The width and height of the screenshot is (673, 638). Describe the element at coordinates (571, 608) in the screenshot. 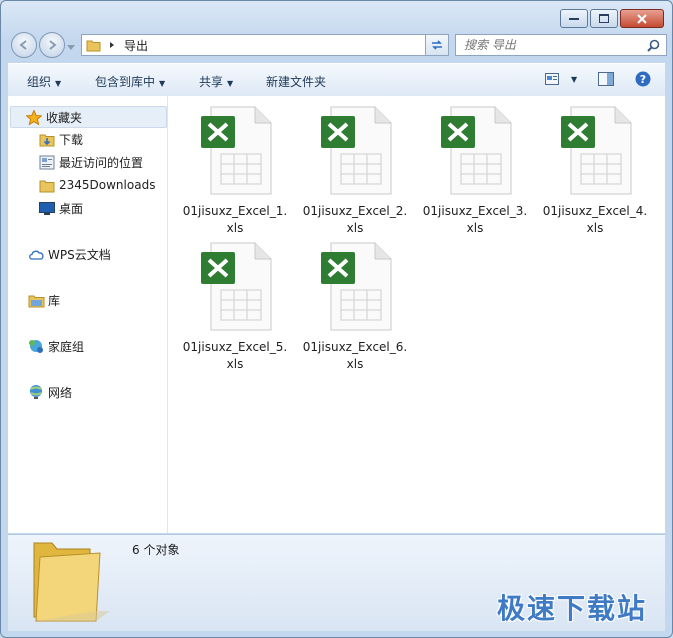

I see `watermark: 极速下载站` at that location.